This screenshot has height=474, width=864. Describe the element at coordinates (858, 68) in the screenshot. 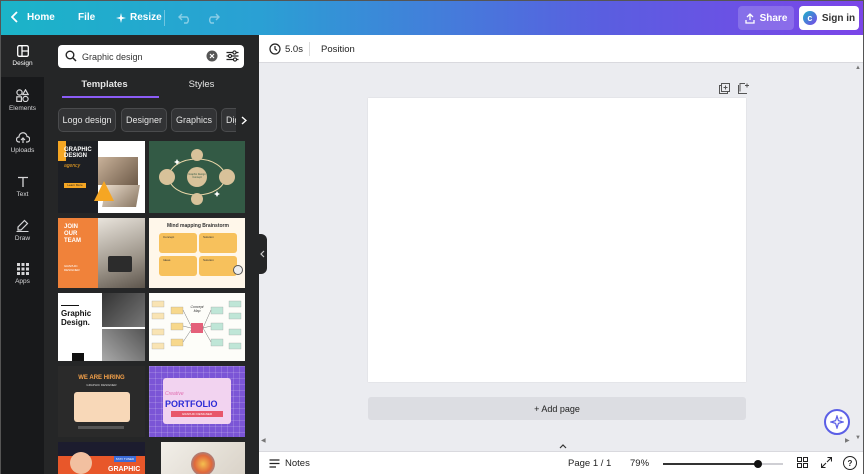

I see `scroll-up-icon: ▲` at that location.